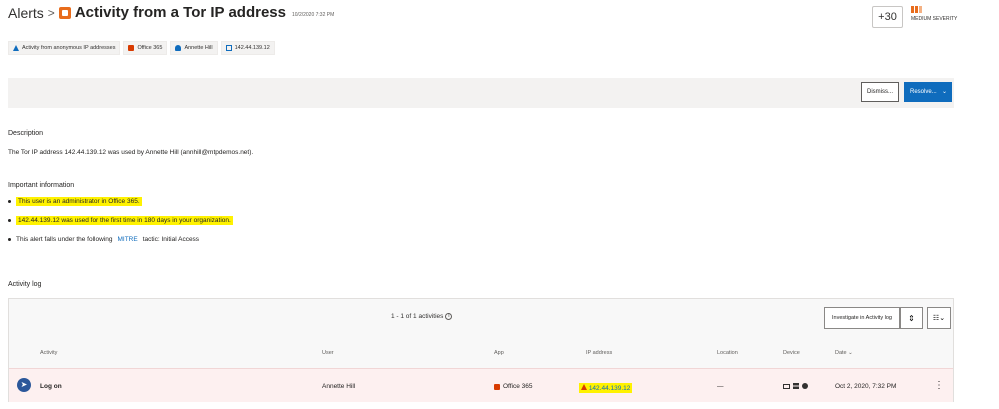  Describe the element at coordinates (791, 353) in the screenshot. I see `column-header-device: Device` at that location.